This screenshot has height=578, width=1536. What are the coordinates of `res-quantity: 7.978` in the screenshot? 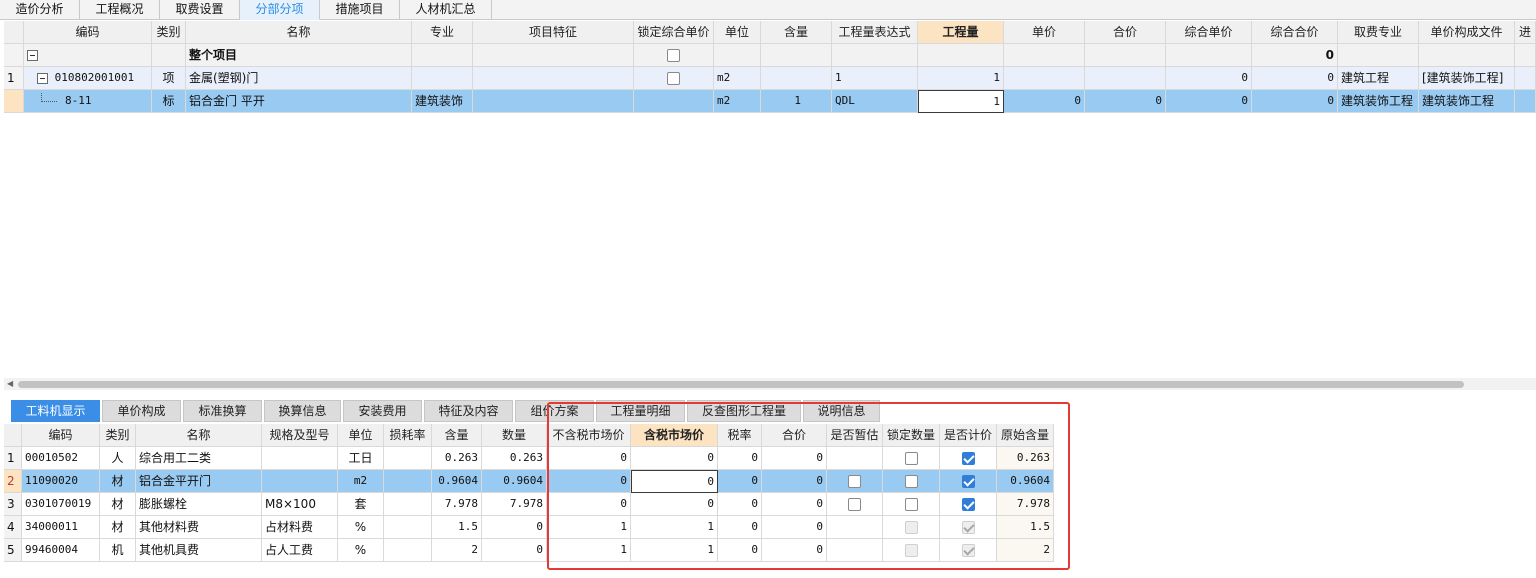 It's located at (514, 504).